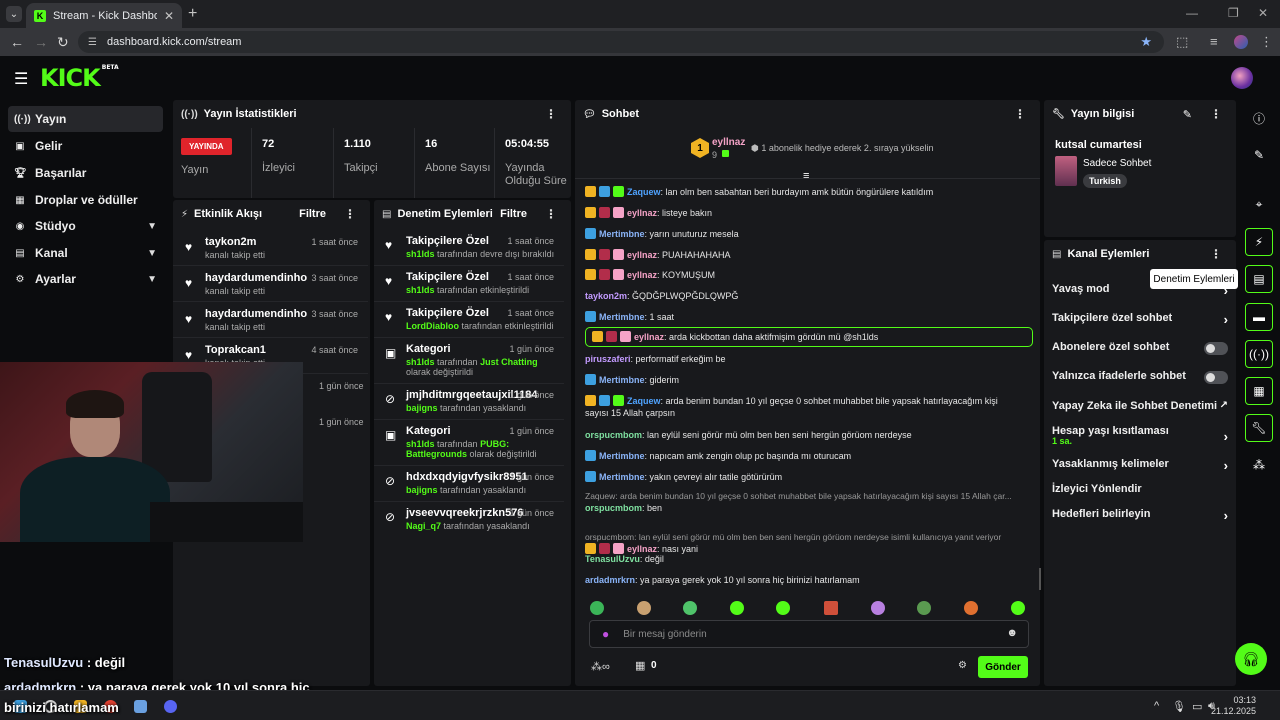 The height and width of the screenshot is (720, 1280). Describe the element at coordinates (312, 214) in the screenshot. I see `filter-button: Filtre` at that location.